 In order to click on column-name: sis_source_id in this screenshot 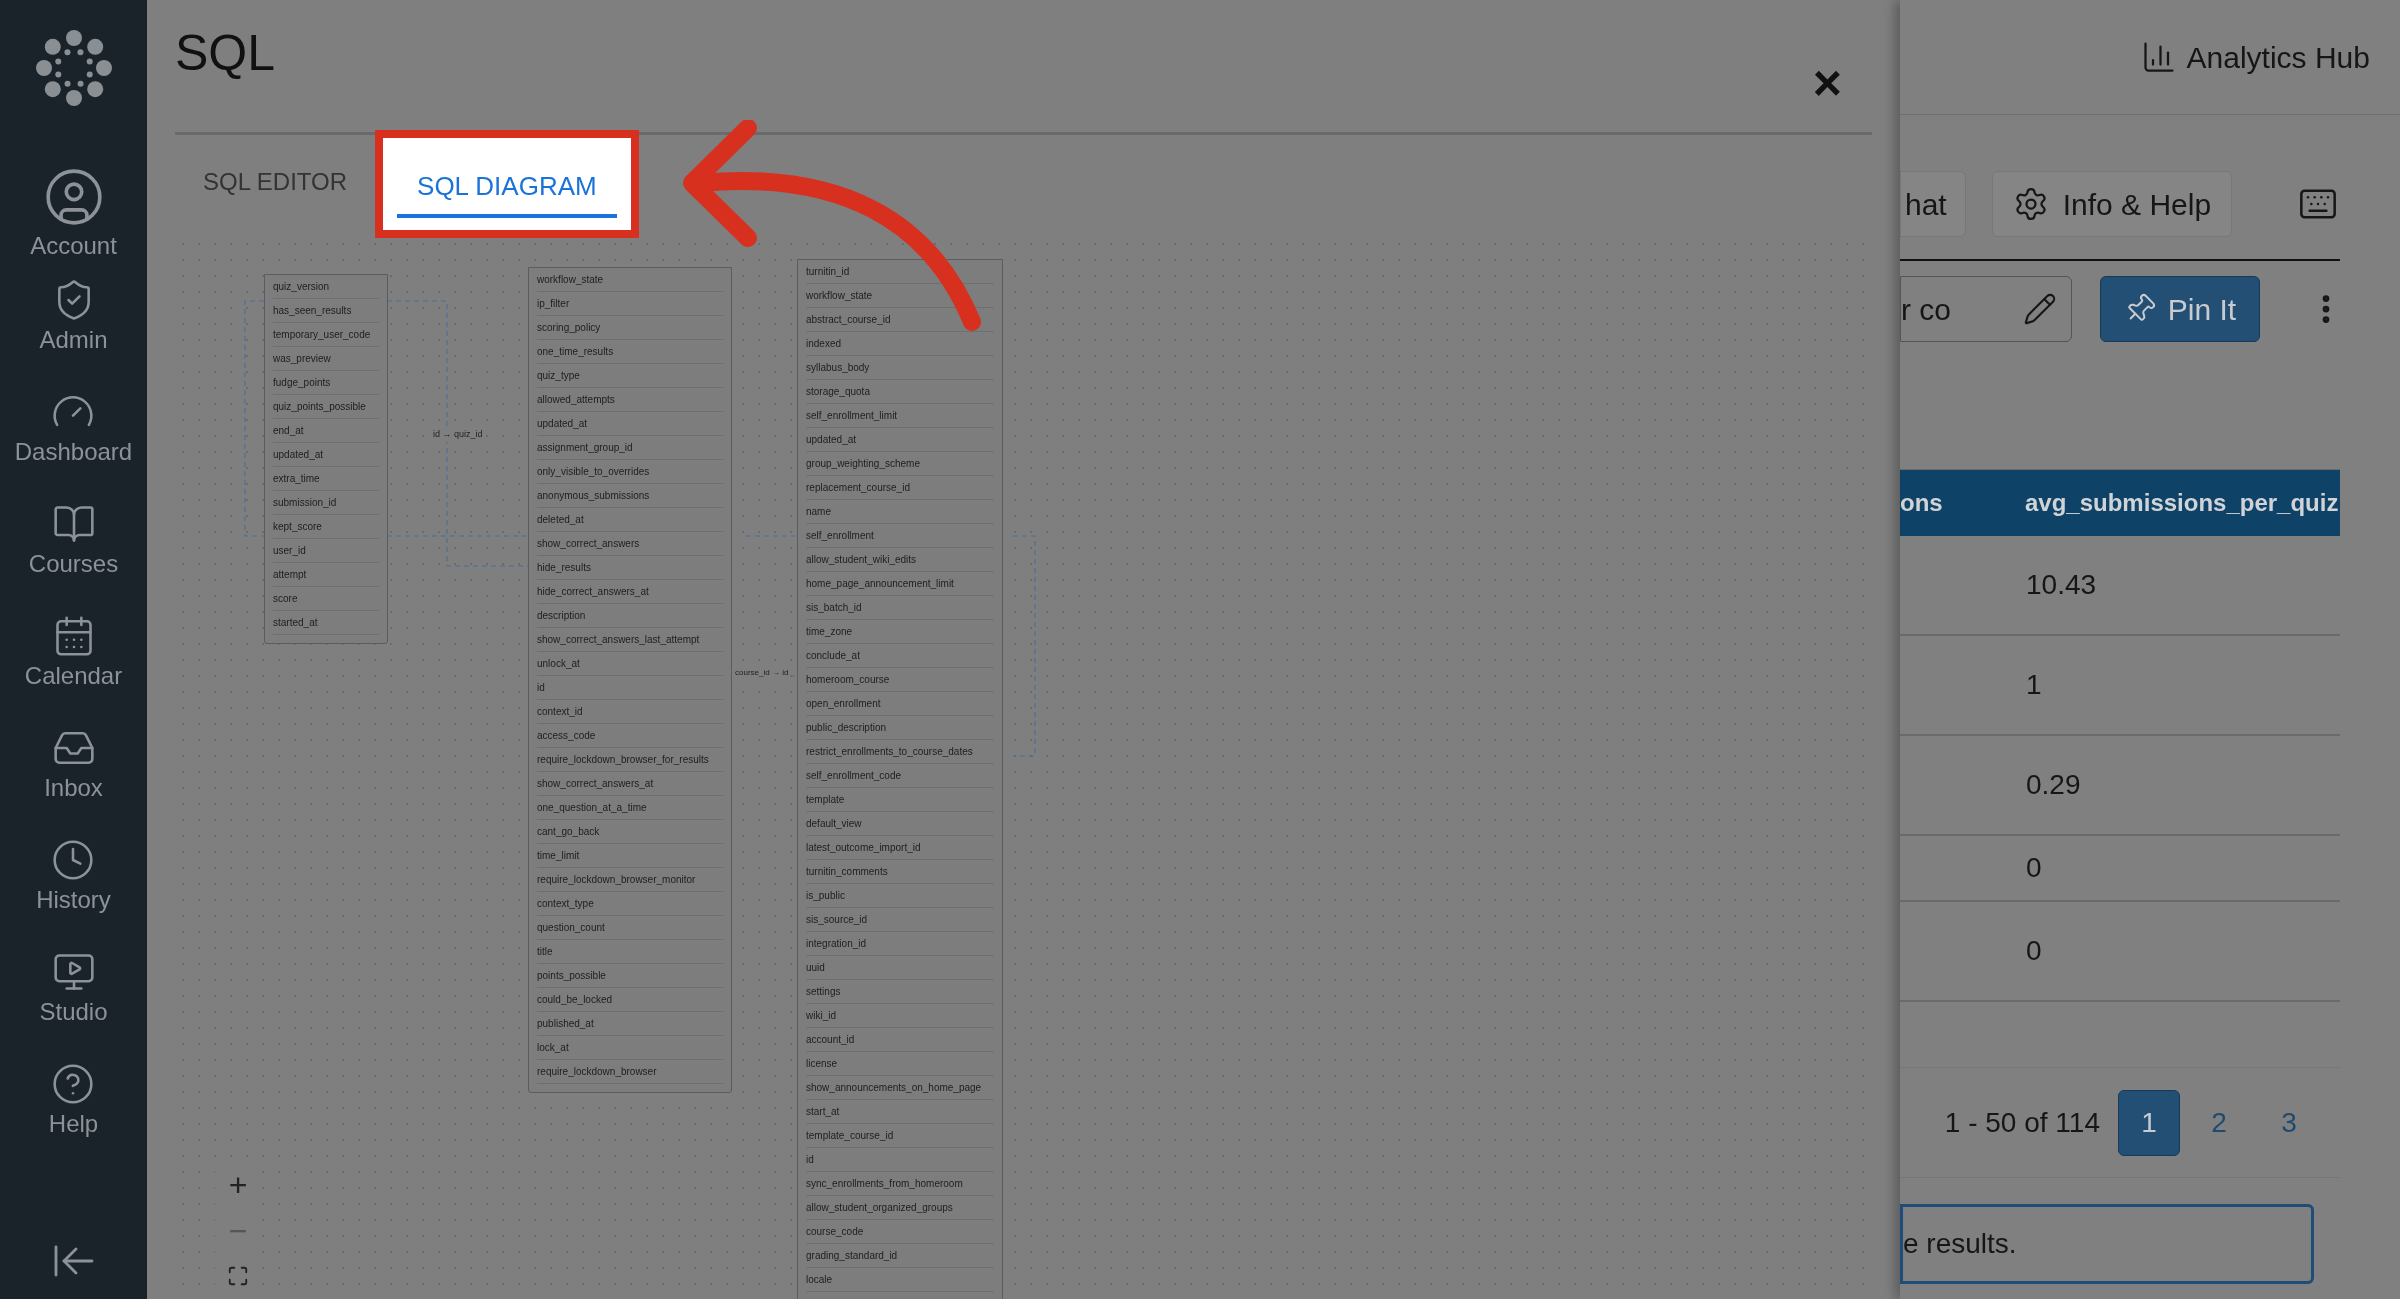, I will do `click(900, 920)`.